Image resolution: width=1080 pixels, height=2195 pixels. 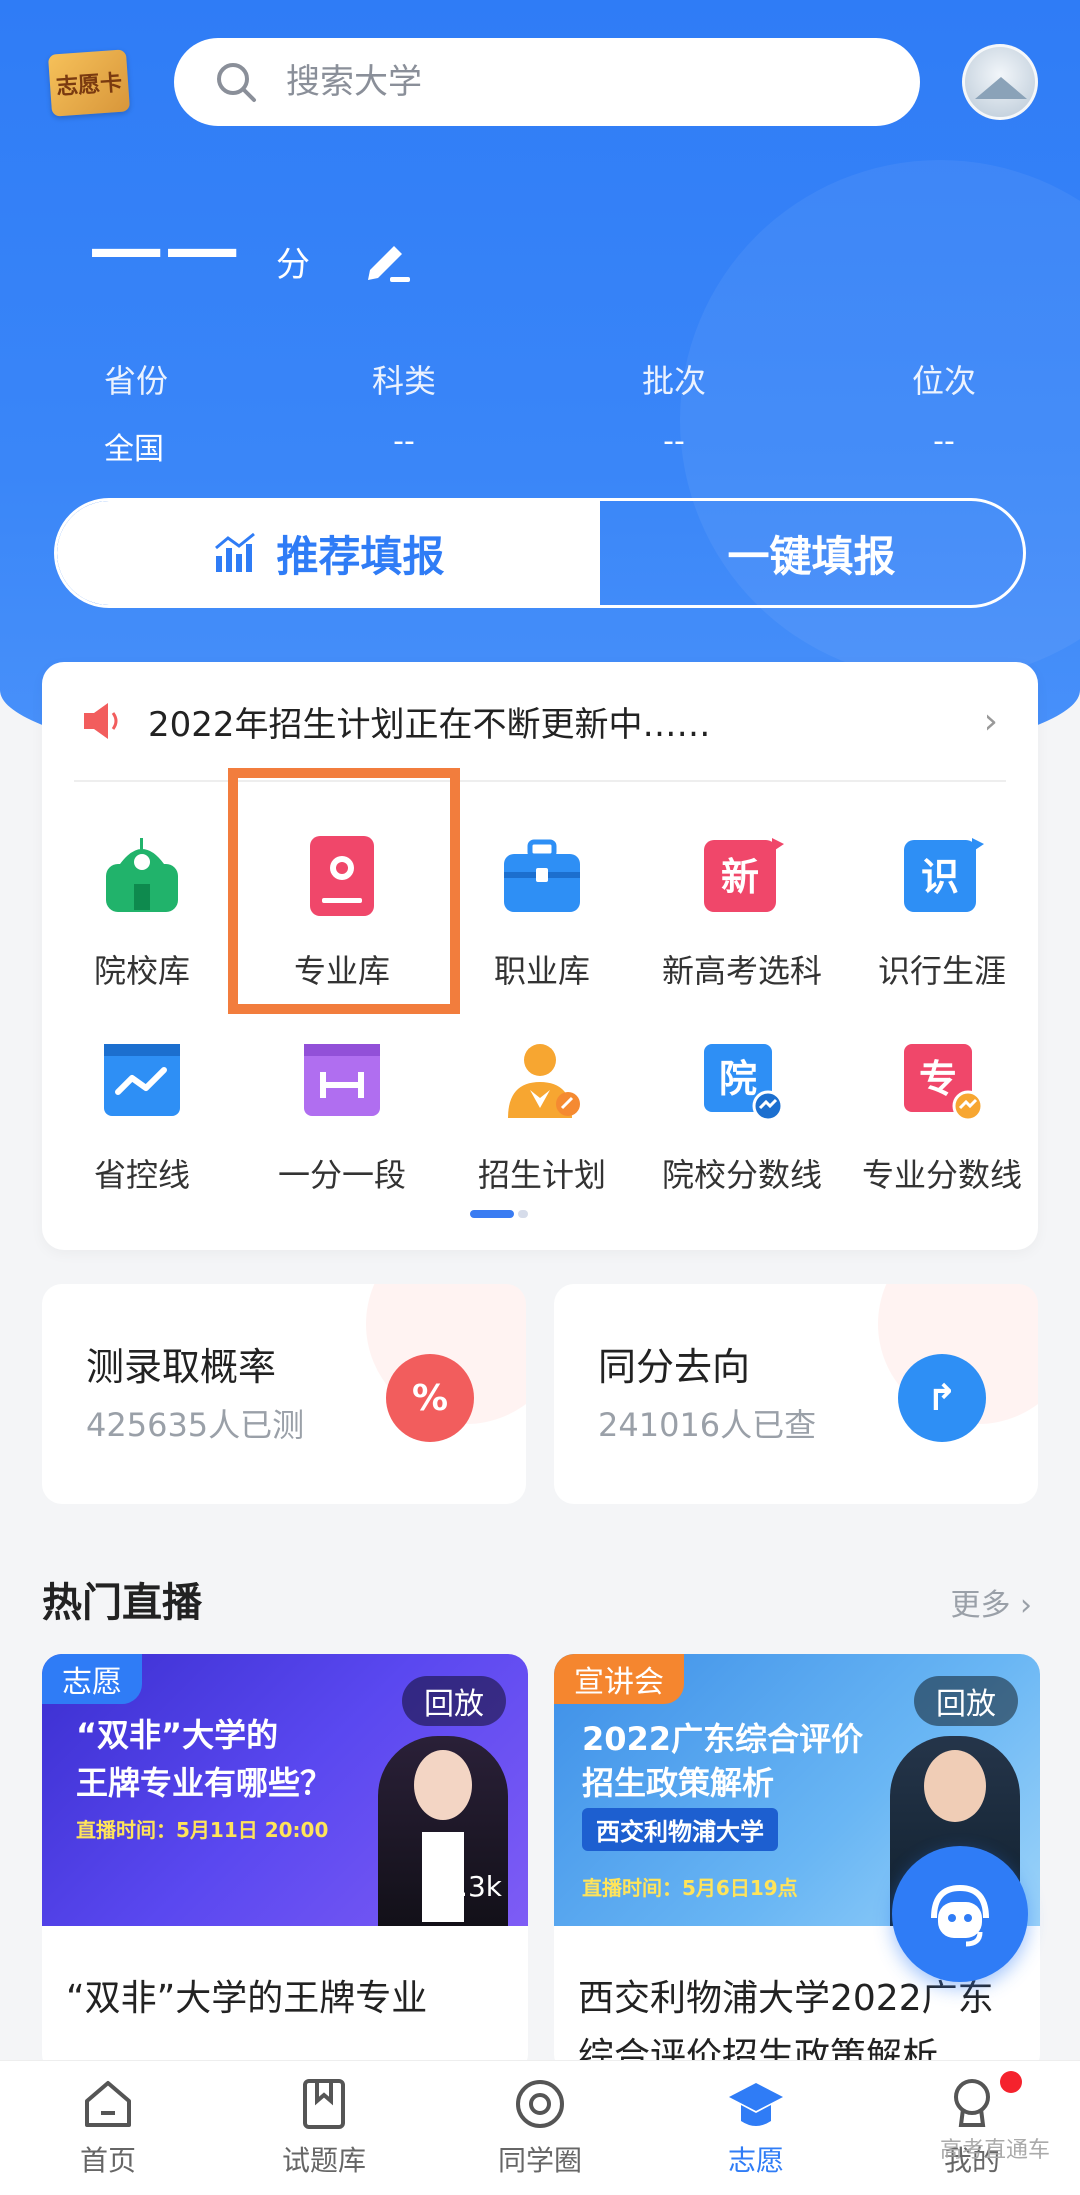 What do you see at coordinates (101, 721) in the screenshot?
I see `speaker-icon` at bounding box center [101, 721].